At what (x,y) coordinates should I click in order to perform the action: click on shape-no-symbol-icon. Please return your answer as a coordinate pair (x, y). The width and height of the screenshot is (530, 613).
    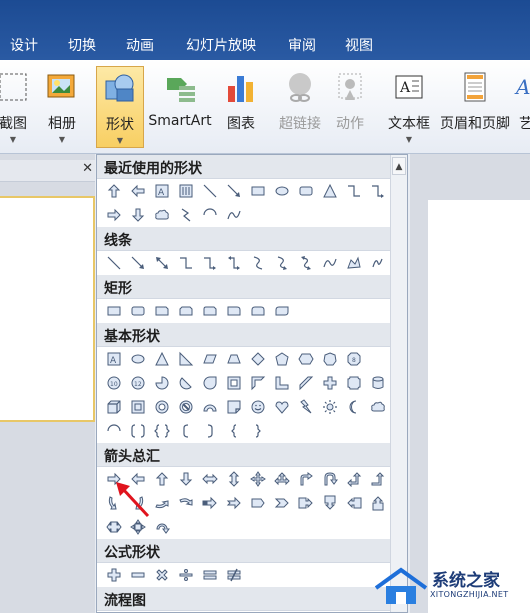
    Looking at the image, I should click on (186, 407).